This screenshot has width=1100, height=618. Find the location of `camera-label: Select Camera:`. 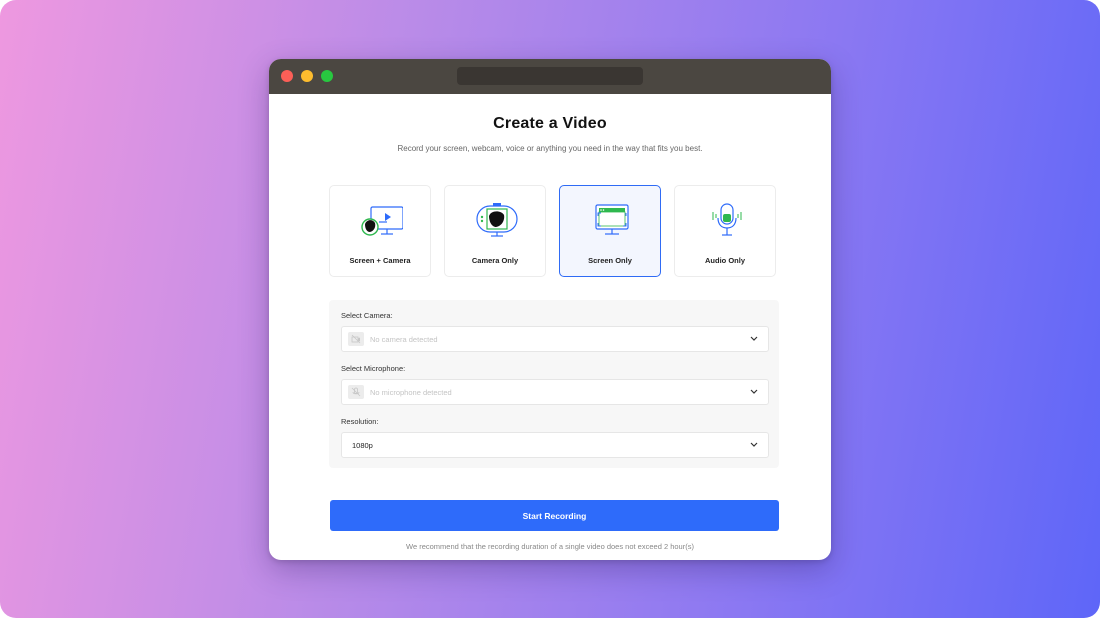

camera-label: Select Camera: is located at coordinates (367, 315).